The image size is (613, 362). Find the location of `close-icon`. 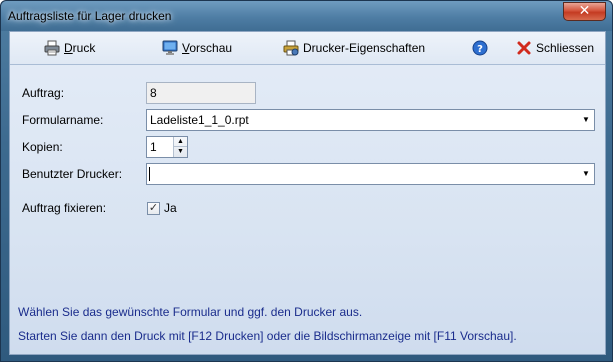

close-icon is located at coordinates (524, 48).